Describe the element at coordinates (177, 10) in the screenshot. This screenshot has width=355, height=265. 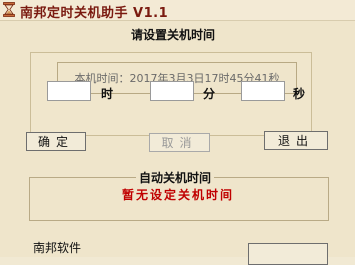
I see `title-bar: 南邦定时关机助手 V1.1` at that location.